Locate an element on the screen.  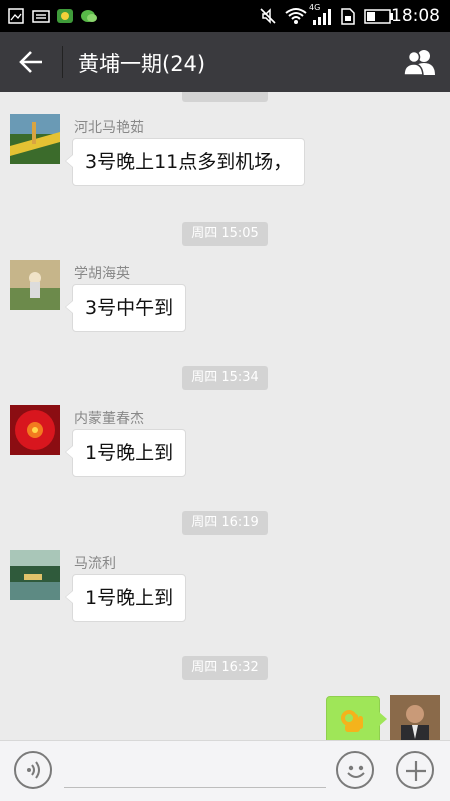
status-time: 18:08 is located at coordinates (415, 16).